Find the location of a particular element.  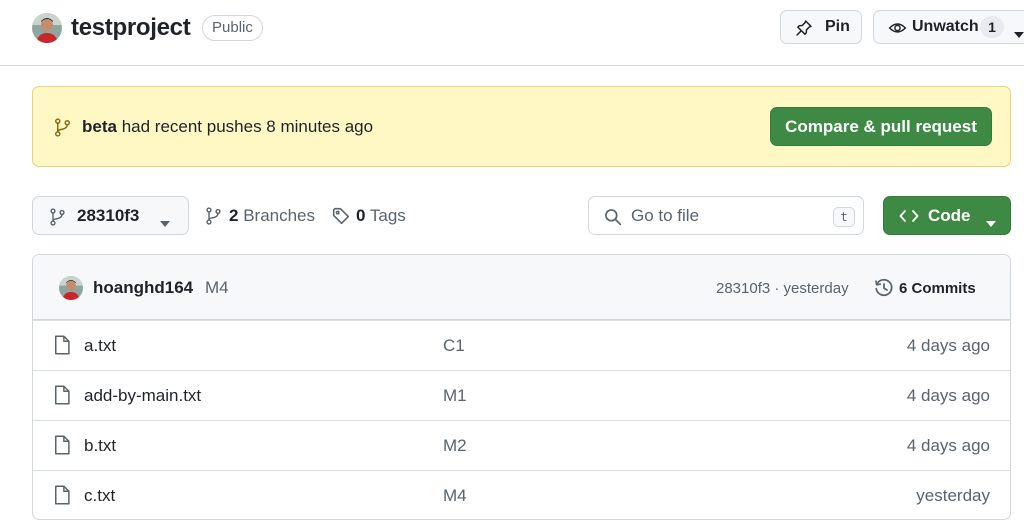

code-icon is located at coordinates (909, 218).